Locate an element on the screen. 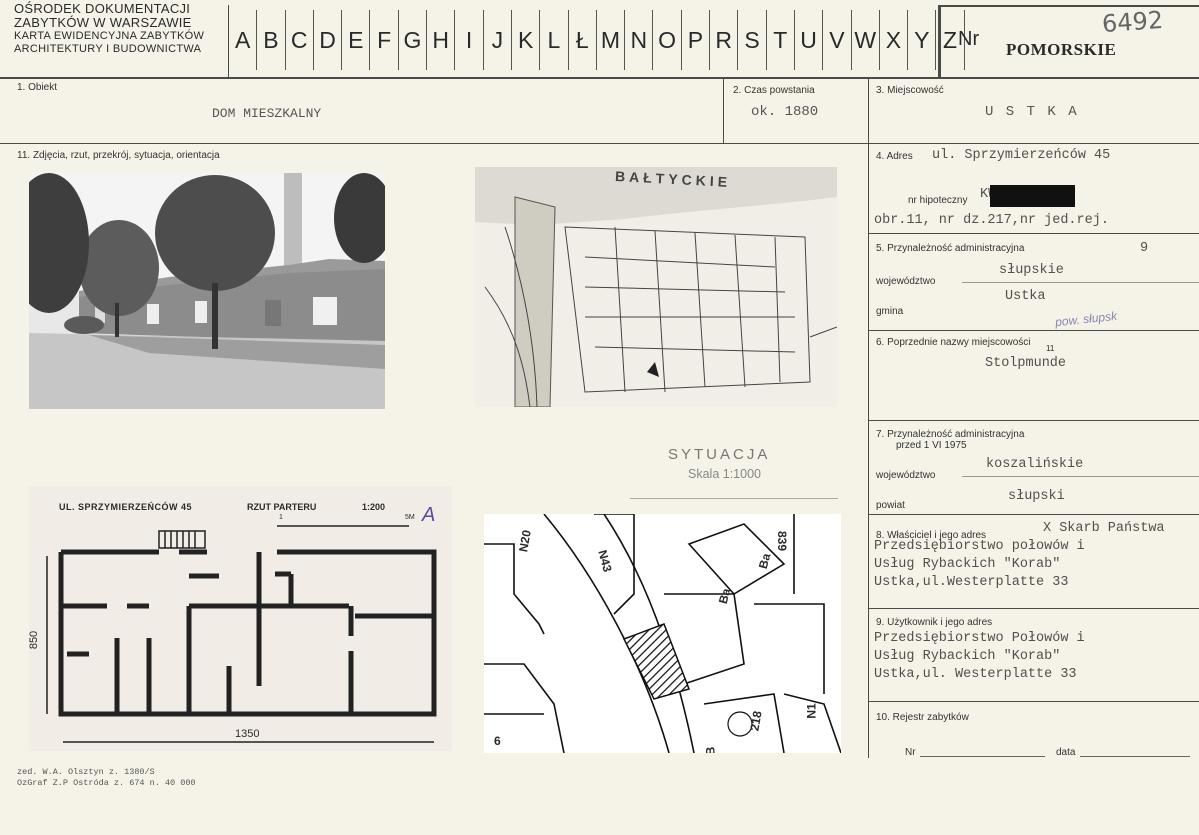 This screenshot has width=1199, height=835. plan-dim-horizontal: 1350 is located at coordinates (247, 734).